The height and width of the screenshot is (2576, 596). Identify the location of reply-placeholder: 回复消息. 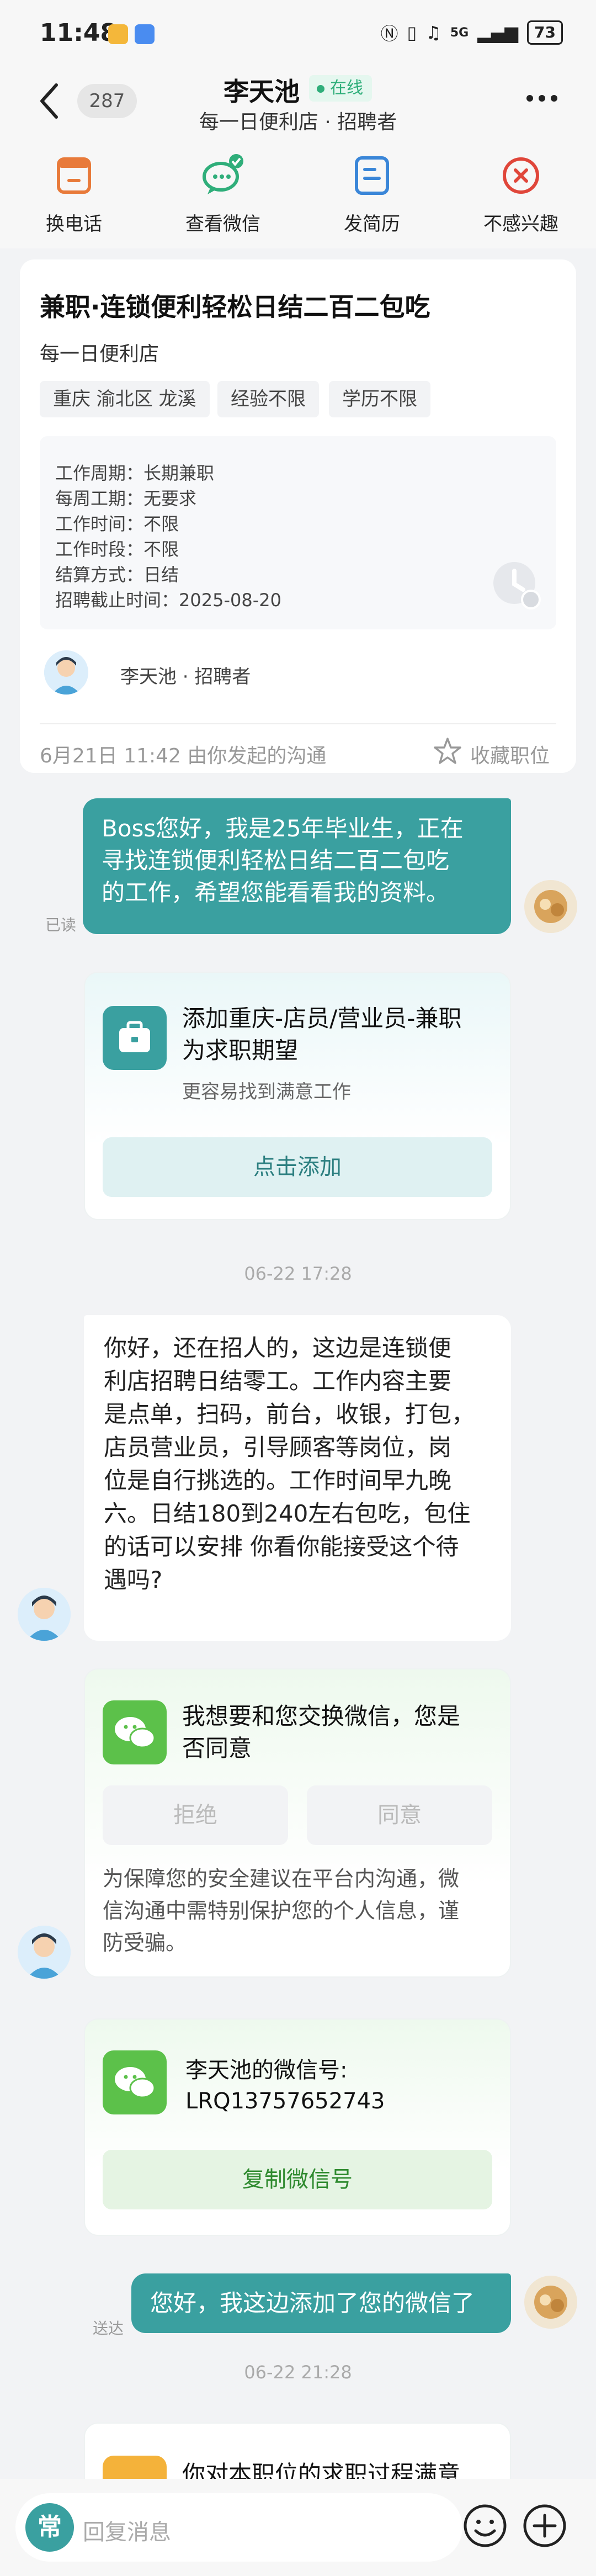
(127, 2532).